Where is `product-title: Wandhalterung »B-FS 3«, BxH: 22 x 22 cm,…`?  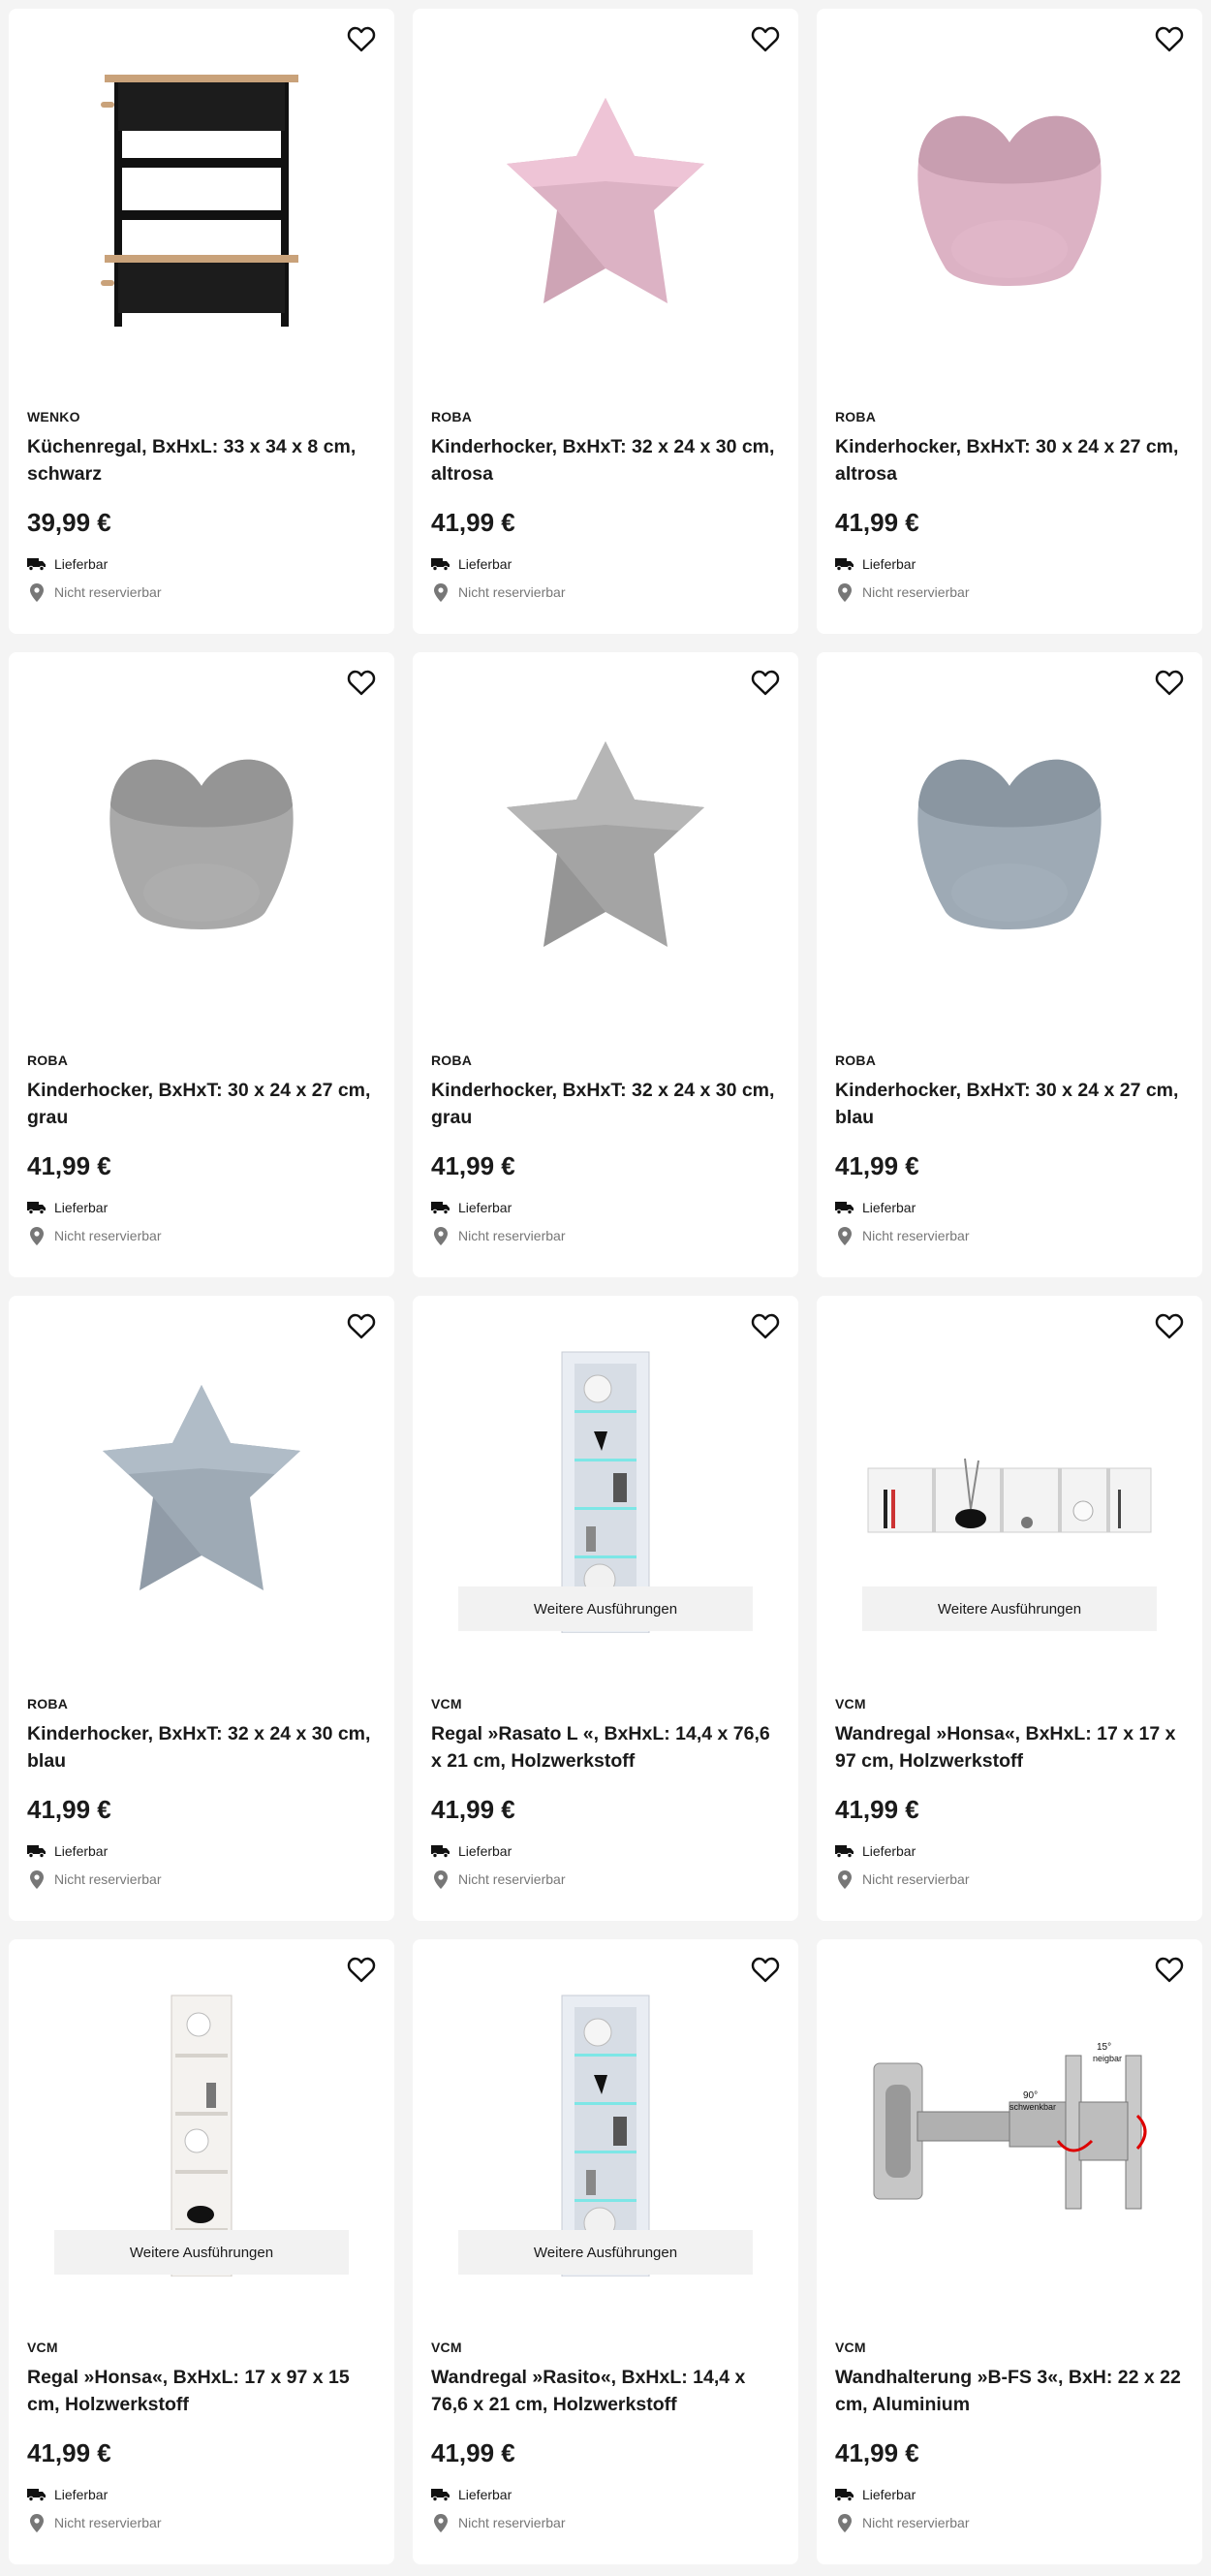
product-title: Wandhalterung »B-FS 3«, BxH: 22 x 22 cm,… is located at coordinates (1009, 2391).